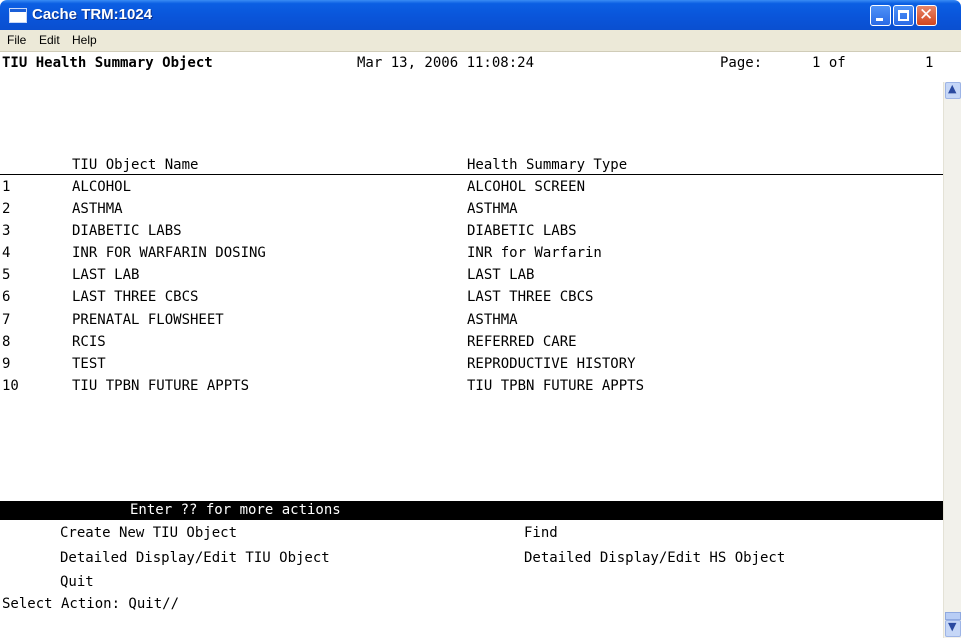 The height and width of the screenshot is (638, 961). What do you see at coordinates (6, 364) in the screenshot?
I see `row-number: 9` at bounding box center [6, 364].